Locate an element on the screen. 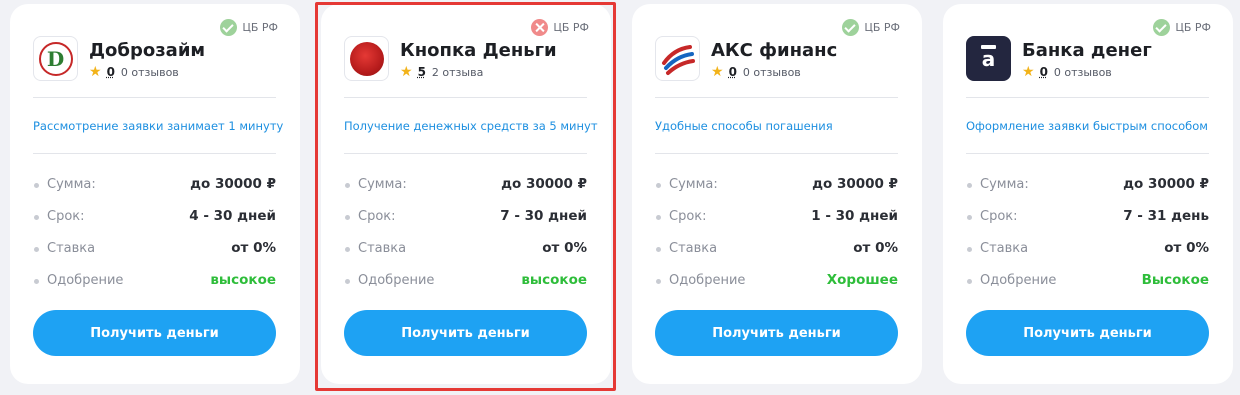 This screenshot has height=395, width=1240. param-approval: Одобрение Хорошее is located at coordinates (776, 280).